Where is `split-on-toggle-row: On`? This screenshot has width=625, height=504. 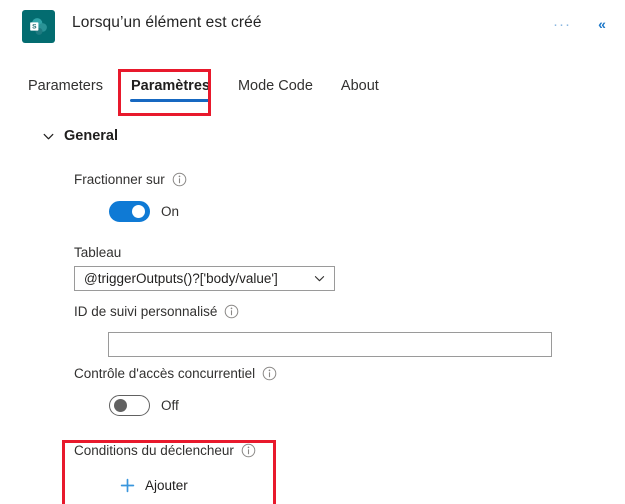
split-on-toggle-row: On is located at coordinates (144, 211).